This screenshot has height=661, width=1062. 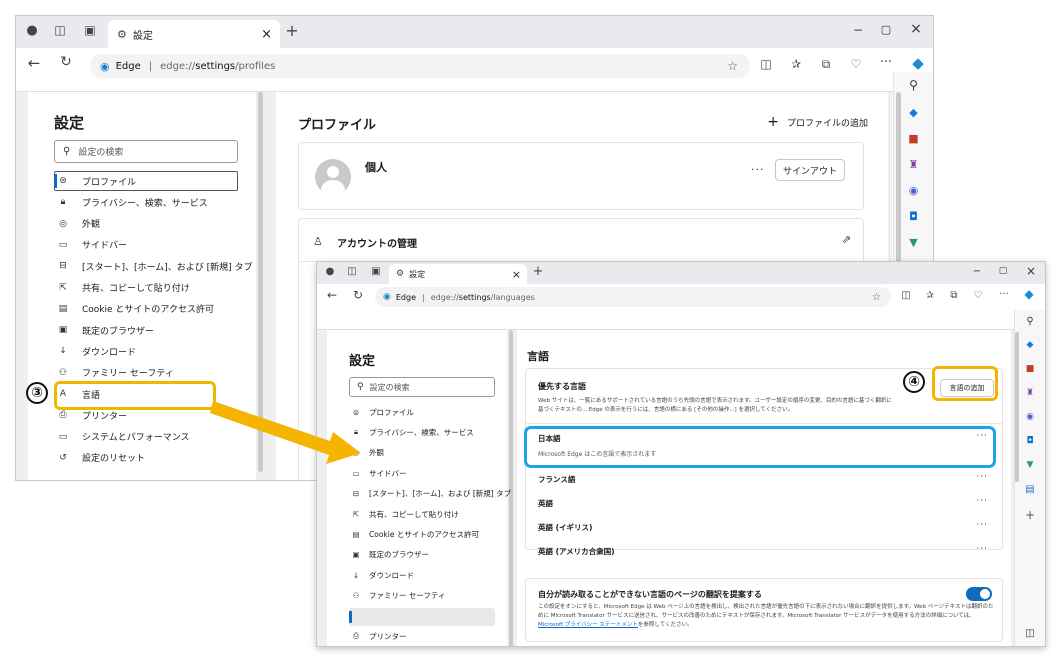 I want to click on sidebar-settings-icon: ◫, so click(x=1030, y=633).